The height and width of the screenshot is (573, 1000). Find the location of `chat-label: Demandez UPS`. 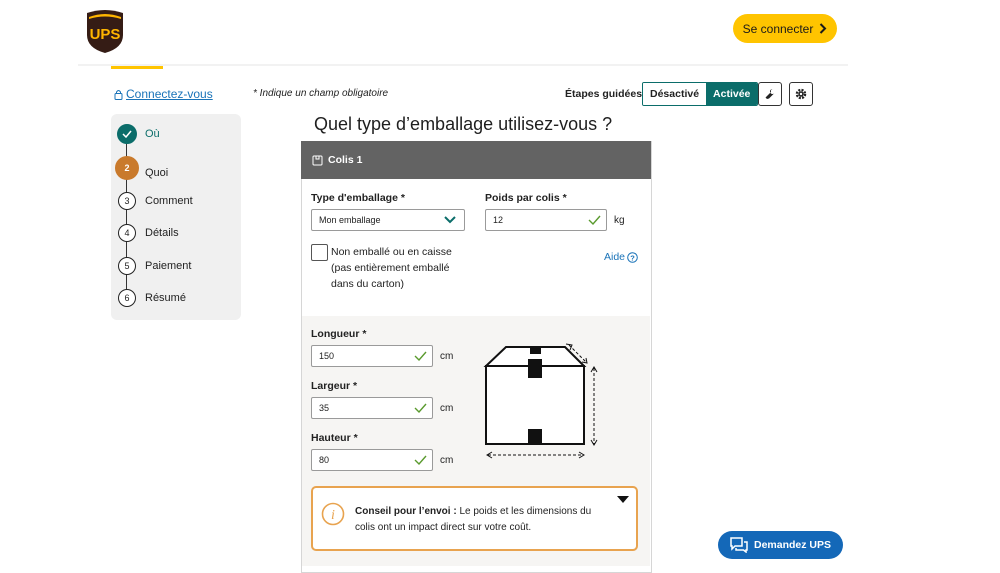

chat-label: Demandez UPS is located at coordinates (792, 545).